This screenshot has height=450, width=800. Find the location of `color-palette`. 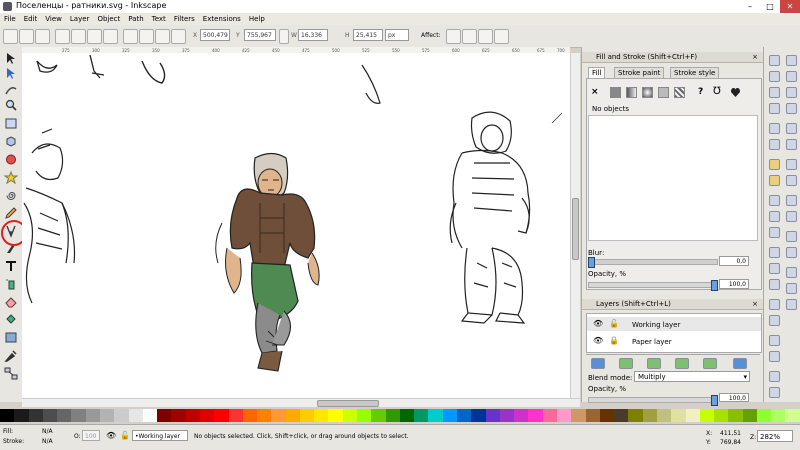

color-palette is located at coordinates (400, 415).